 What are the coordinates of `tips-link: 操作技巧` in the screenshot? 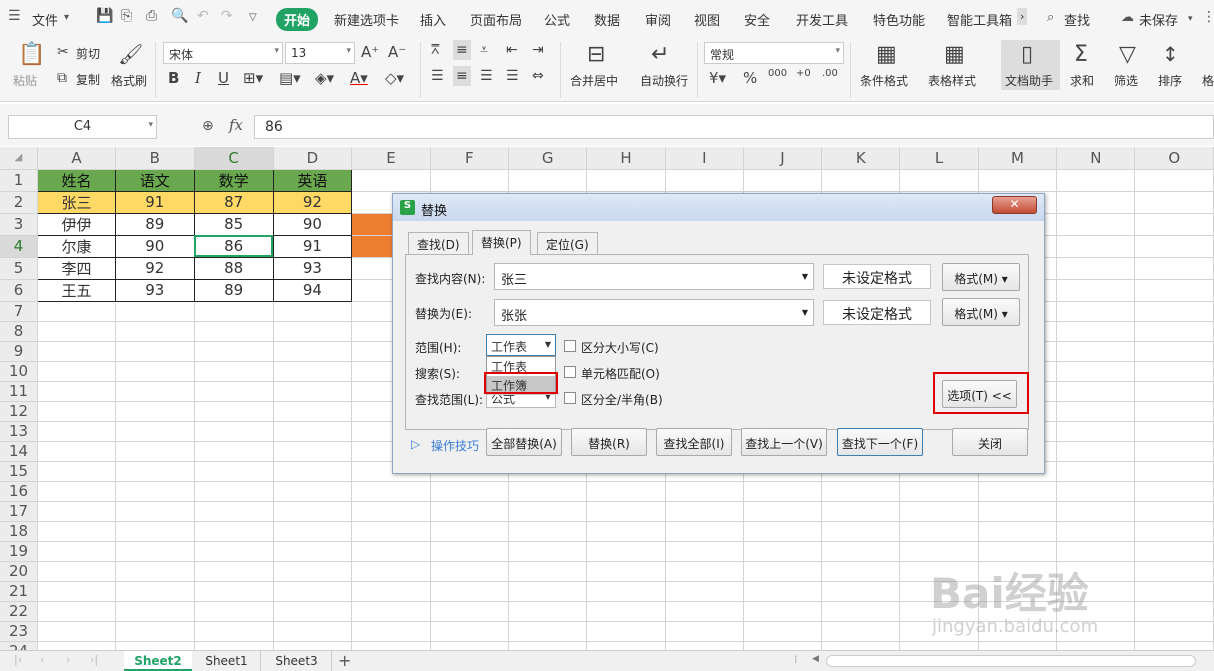 It's located at (455, 445).